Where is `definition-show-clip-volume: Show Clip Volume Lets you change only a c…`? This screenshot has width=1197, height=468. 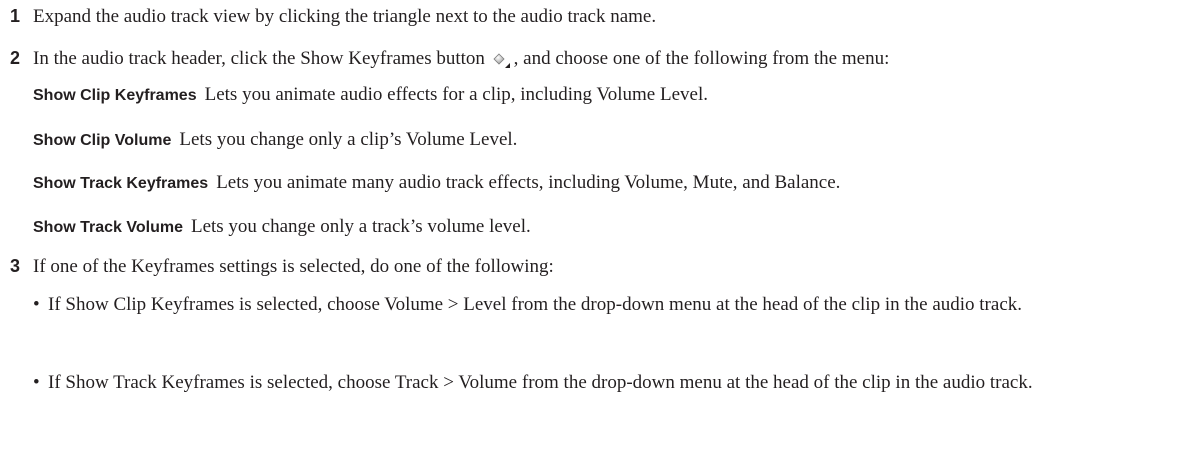 definition-show-clip-volume: Show Clip Volume Lets you change only a c… is located at coordinates (275, 140).